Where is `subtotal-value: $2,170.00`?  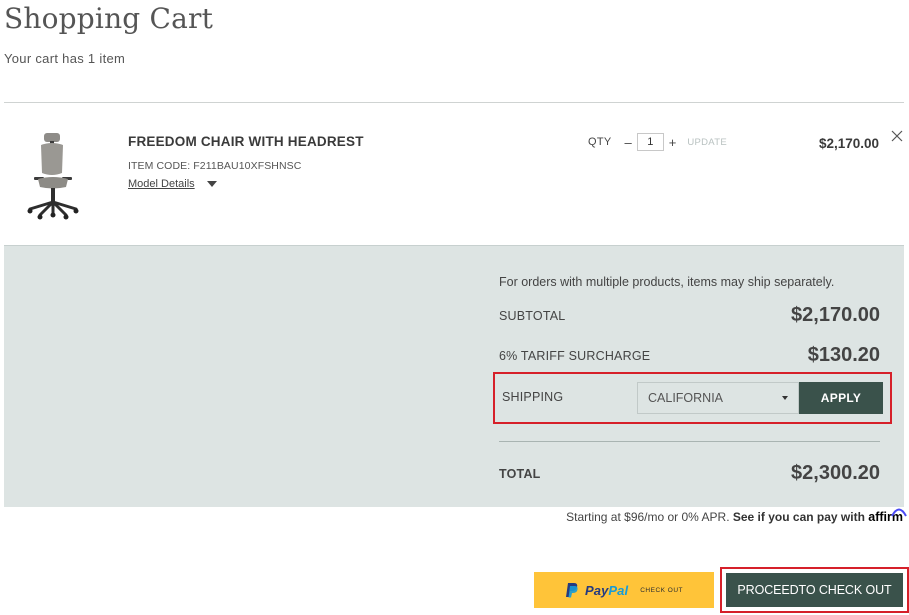 subtotal-value: $2,170.00 is located at coordinates (835, 315).